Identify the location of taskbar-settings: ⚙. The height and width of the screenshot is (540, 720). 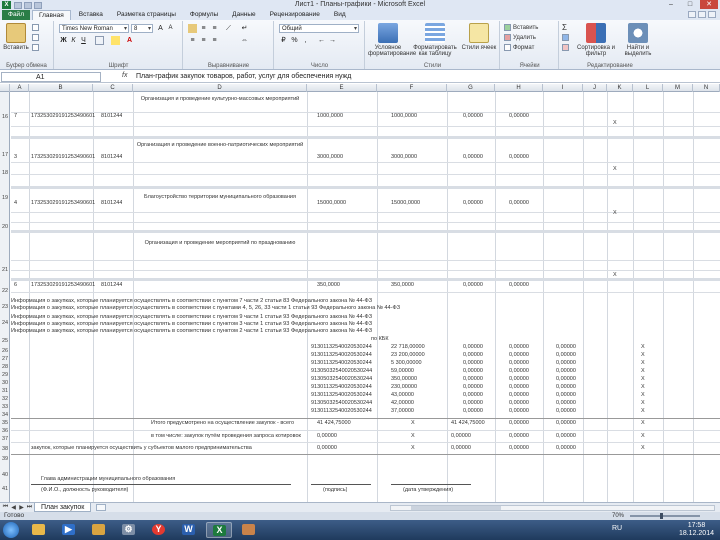
(129, 530).